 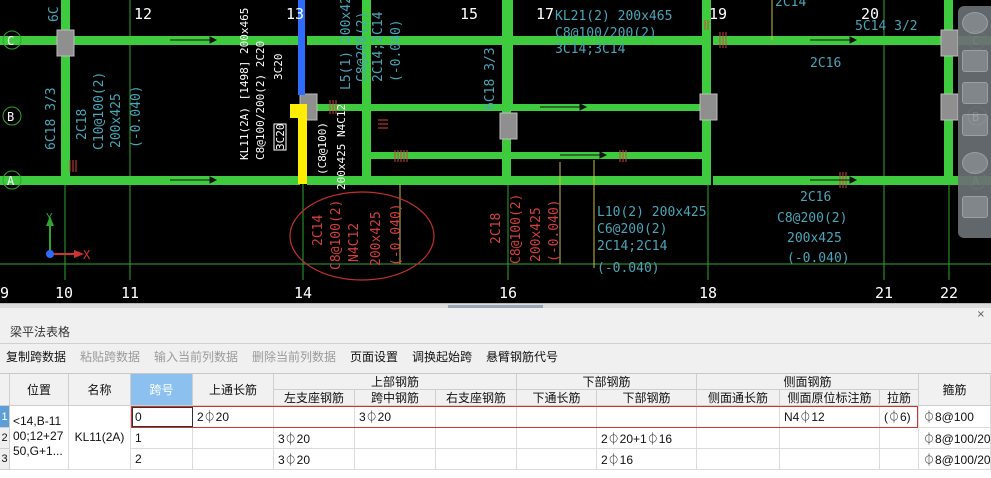 I want to click on axis-bottom-10: 10, so click(x=64, y=293).